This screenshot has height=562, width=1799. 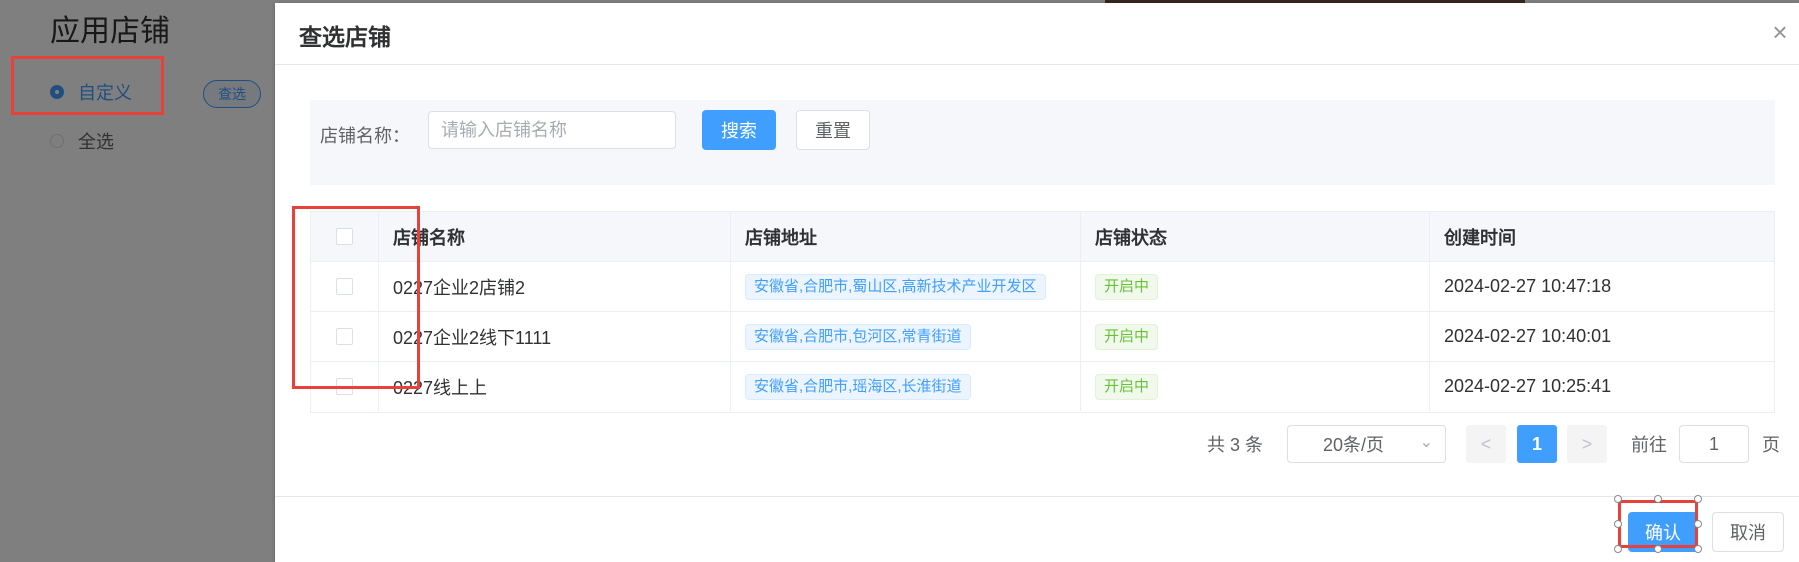 I want to click on next-page-button: >, so click(x=1587, y=444).